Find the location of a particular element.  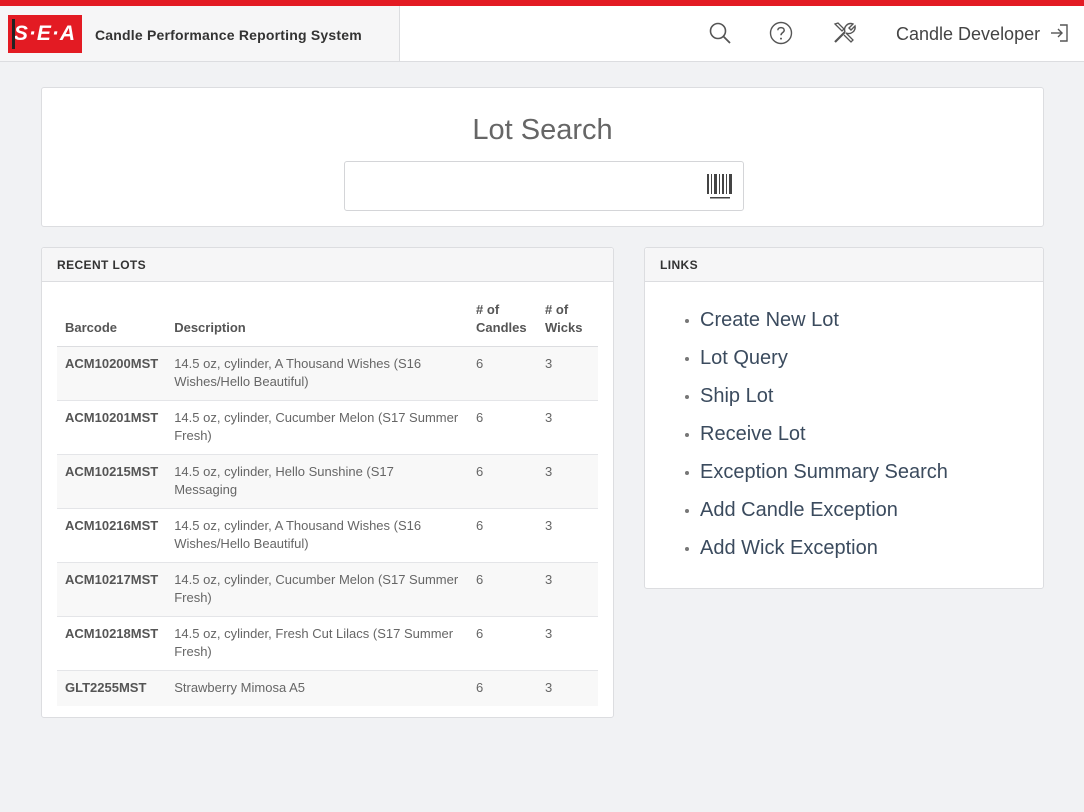

recent-lots-title: RECENT LOTS is located at coordinates (327, 265).